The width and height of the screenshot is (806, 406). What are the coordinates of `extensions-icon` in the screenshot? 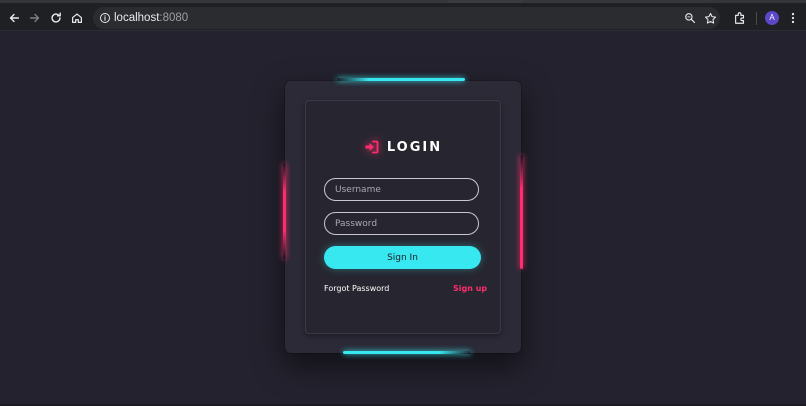 It's located at (740, 18).